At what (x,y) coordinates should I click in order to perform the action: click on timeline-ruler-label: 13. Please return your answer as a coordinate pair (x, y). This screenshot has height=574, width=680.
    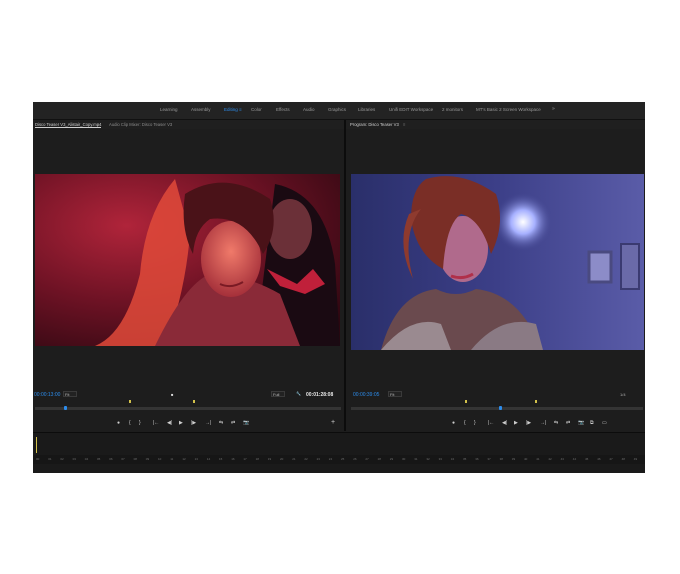
    Looking at the image, I should click on (196, 459).